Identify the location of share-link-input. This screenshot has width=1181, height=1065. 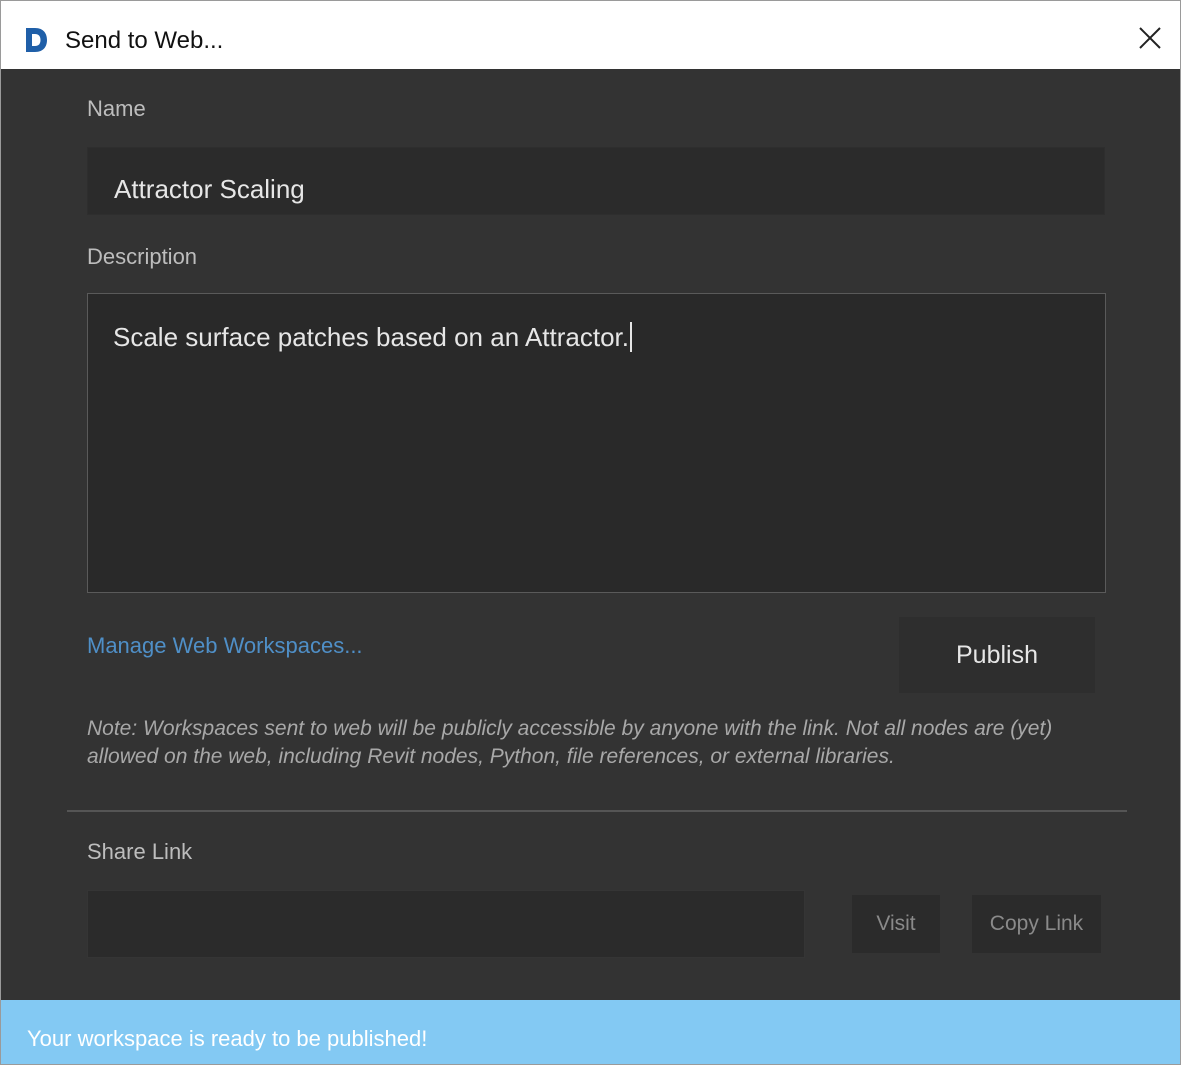
(446, 924).